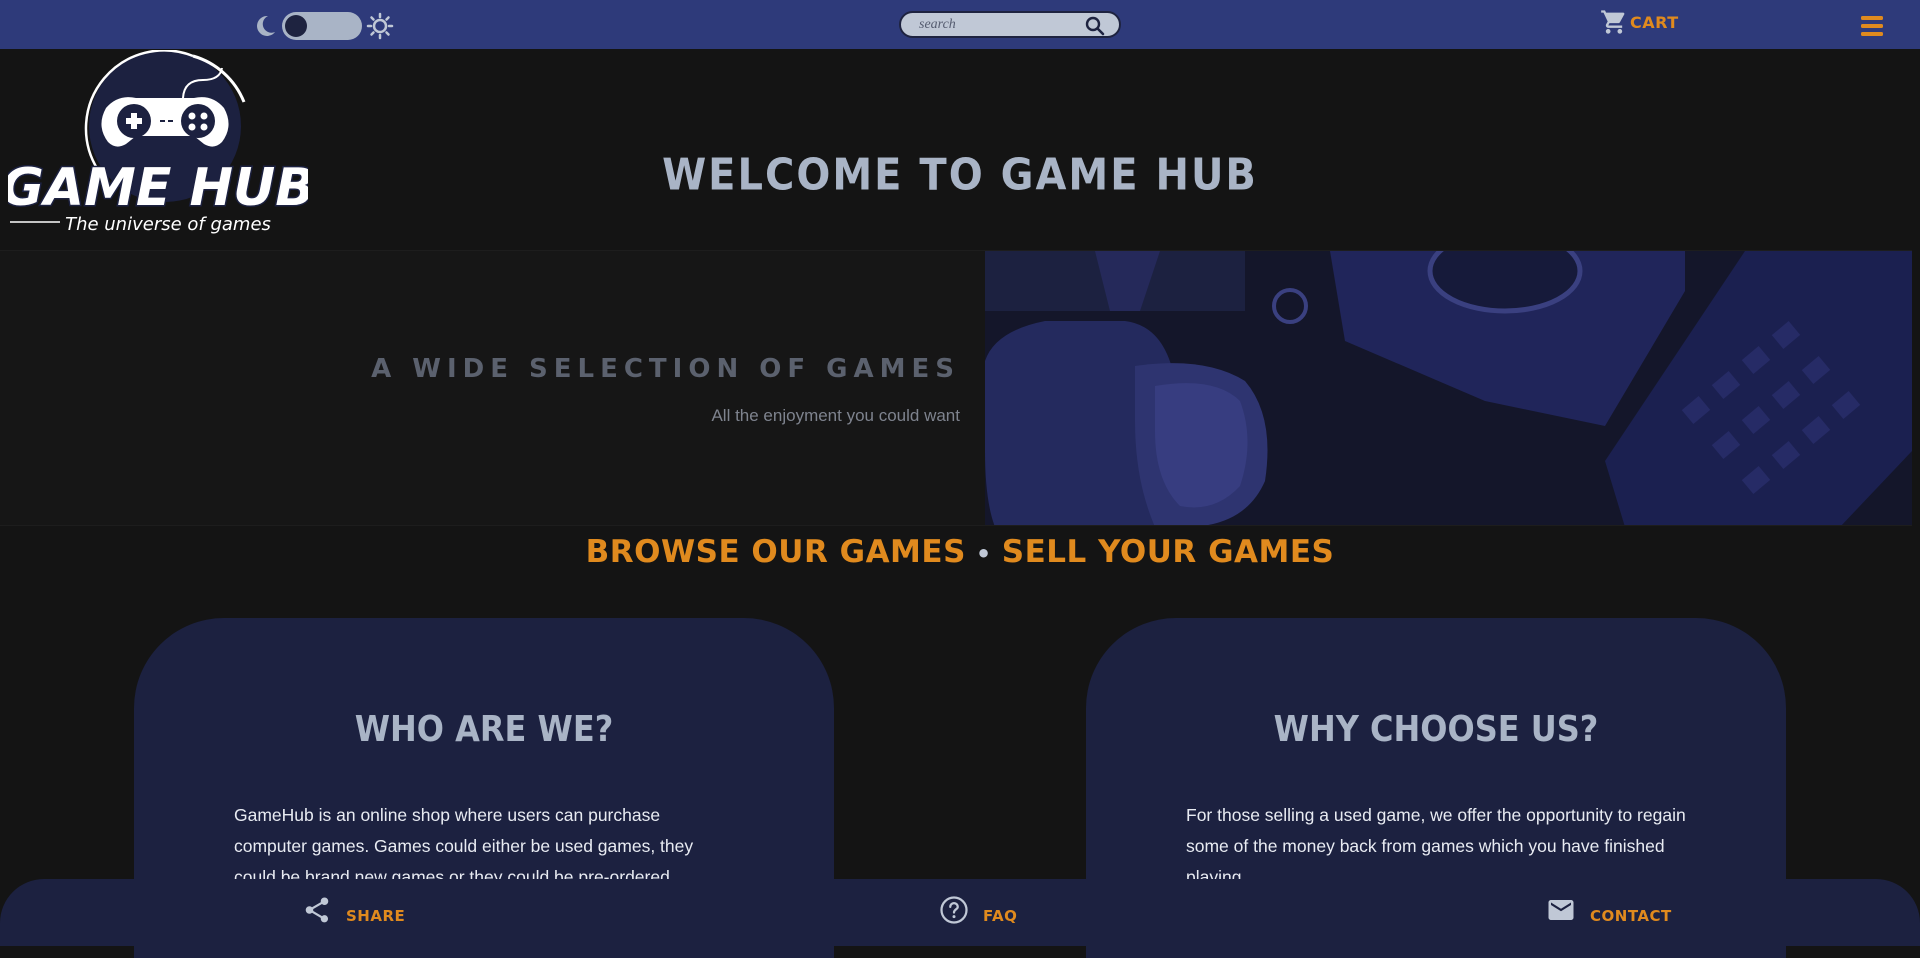 The height and width of the screenshot is (958, 1920). I want to click on share-link: SHARE, so click(353, 910).